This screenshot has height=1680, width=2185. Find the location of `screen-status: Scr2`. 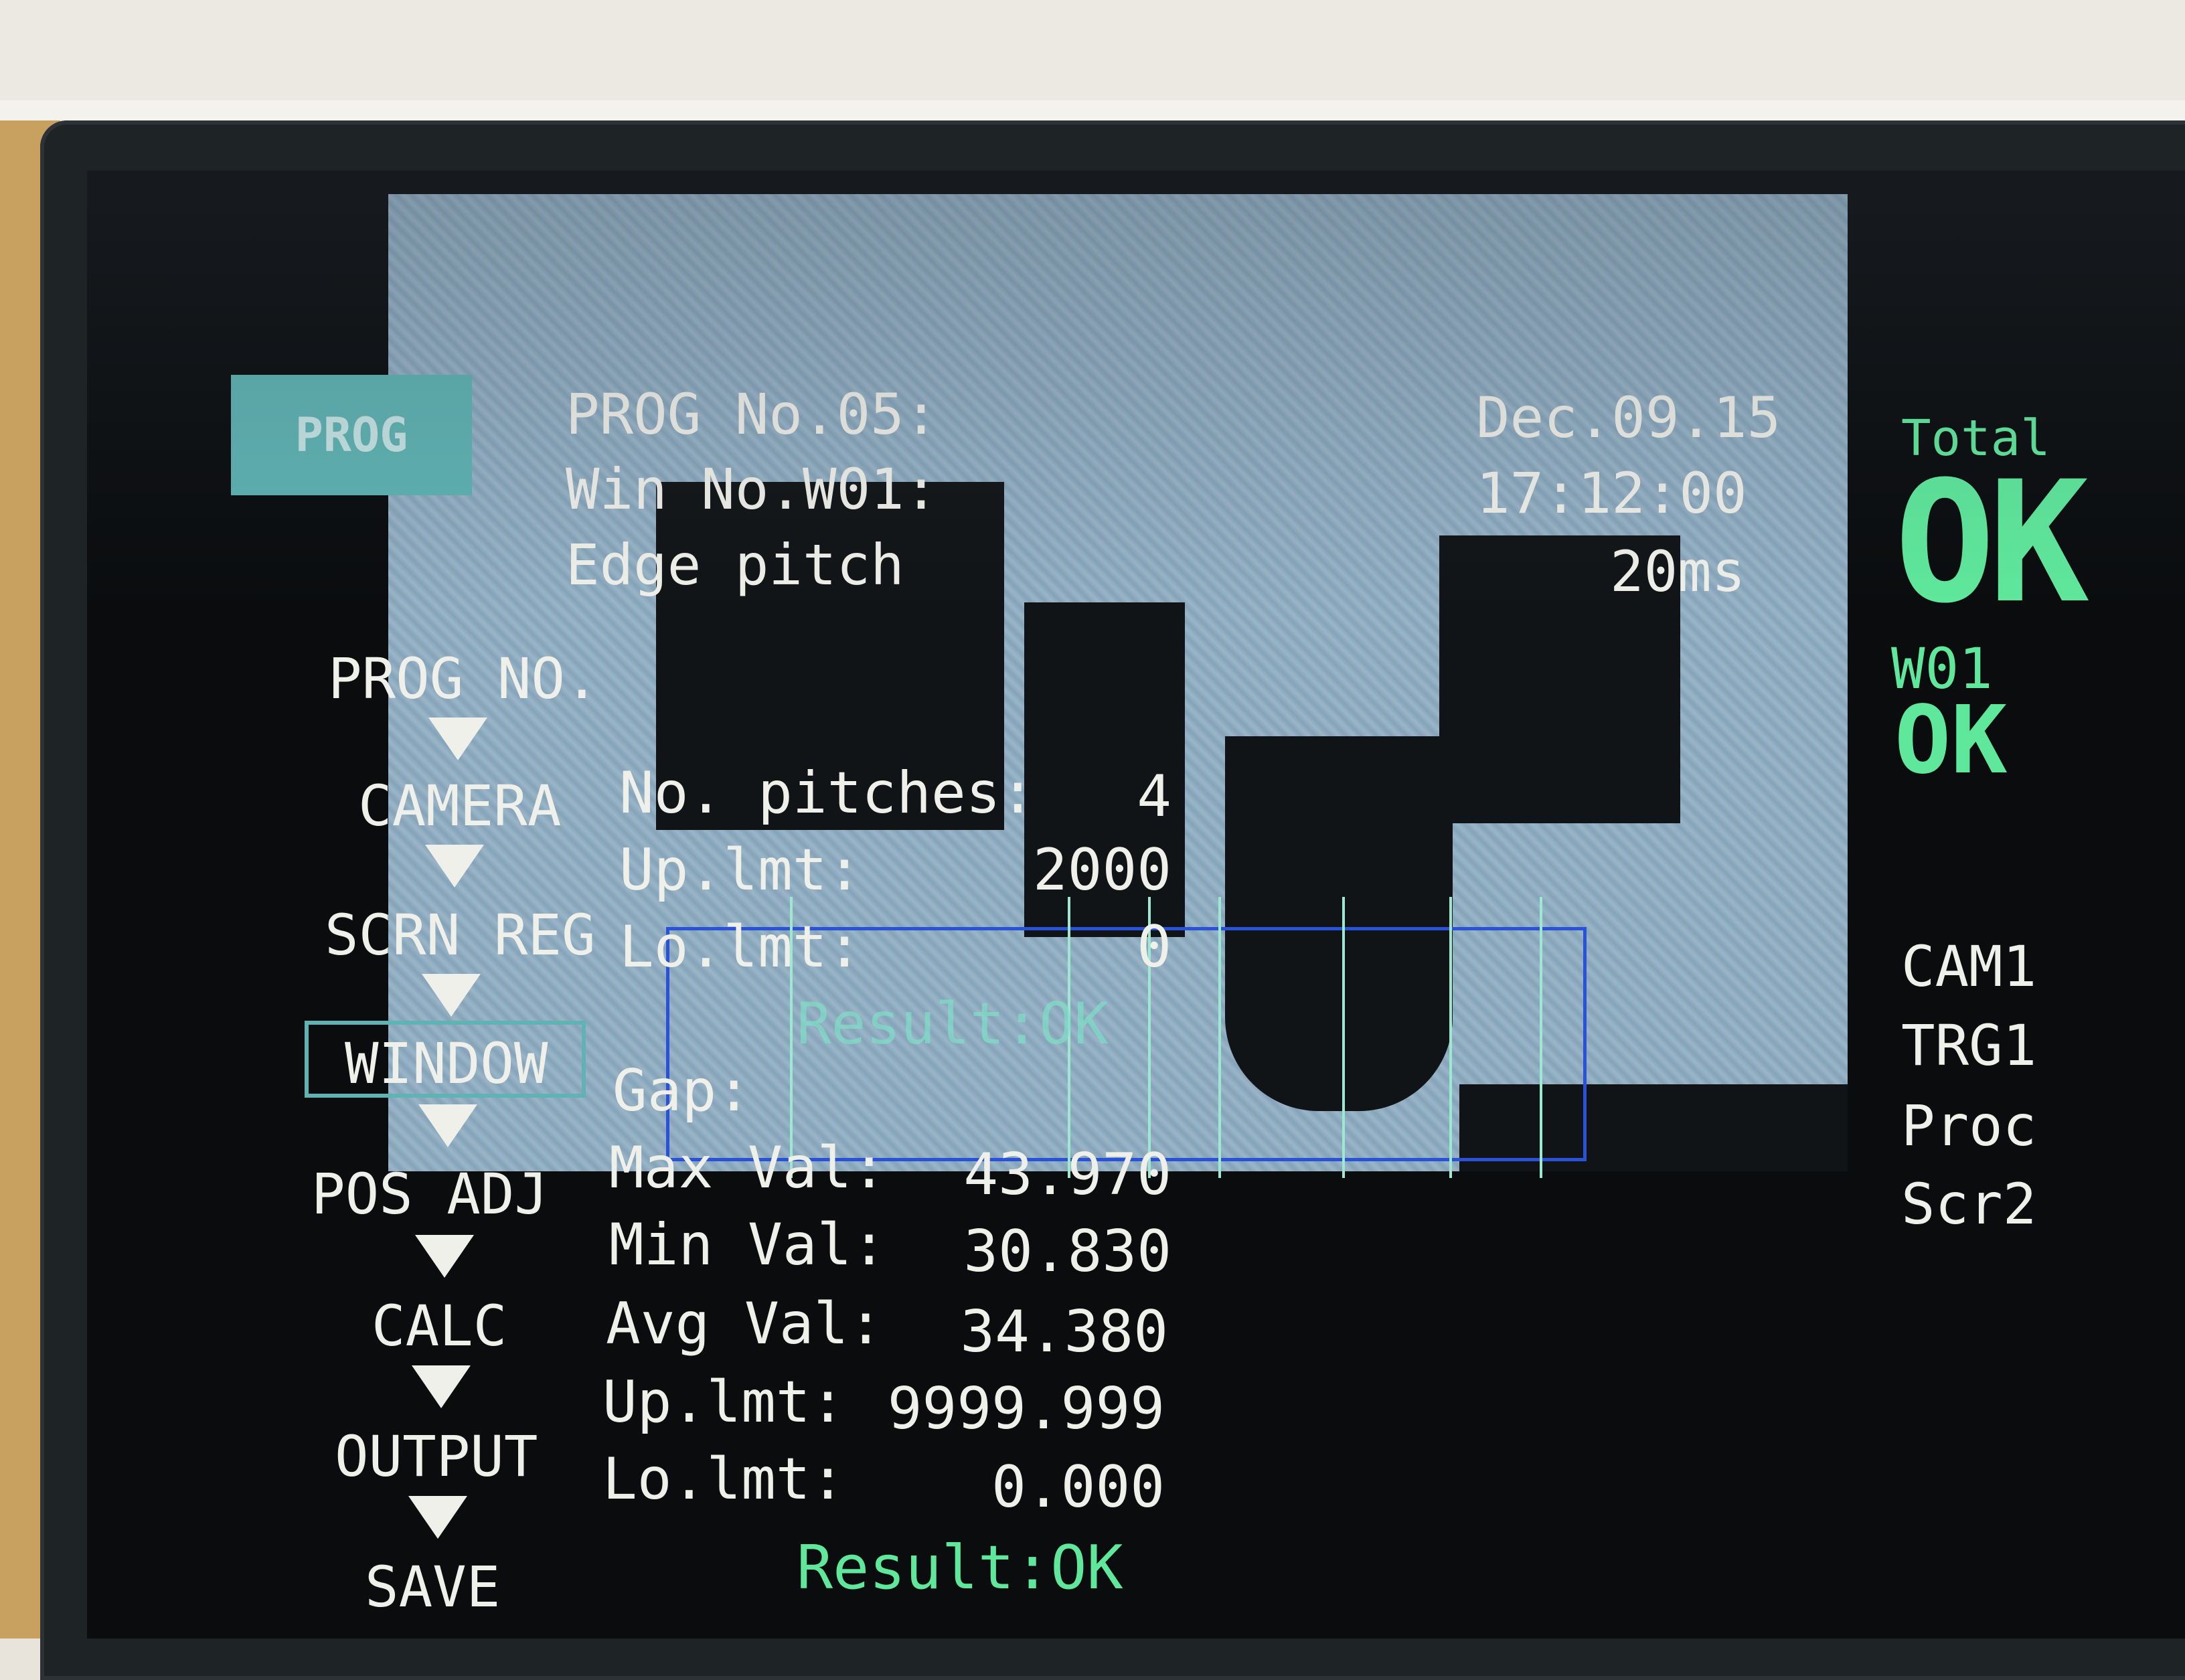

screen-status: Scr2 is located at coordinates (1969, 1204).